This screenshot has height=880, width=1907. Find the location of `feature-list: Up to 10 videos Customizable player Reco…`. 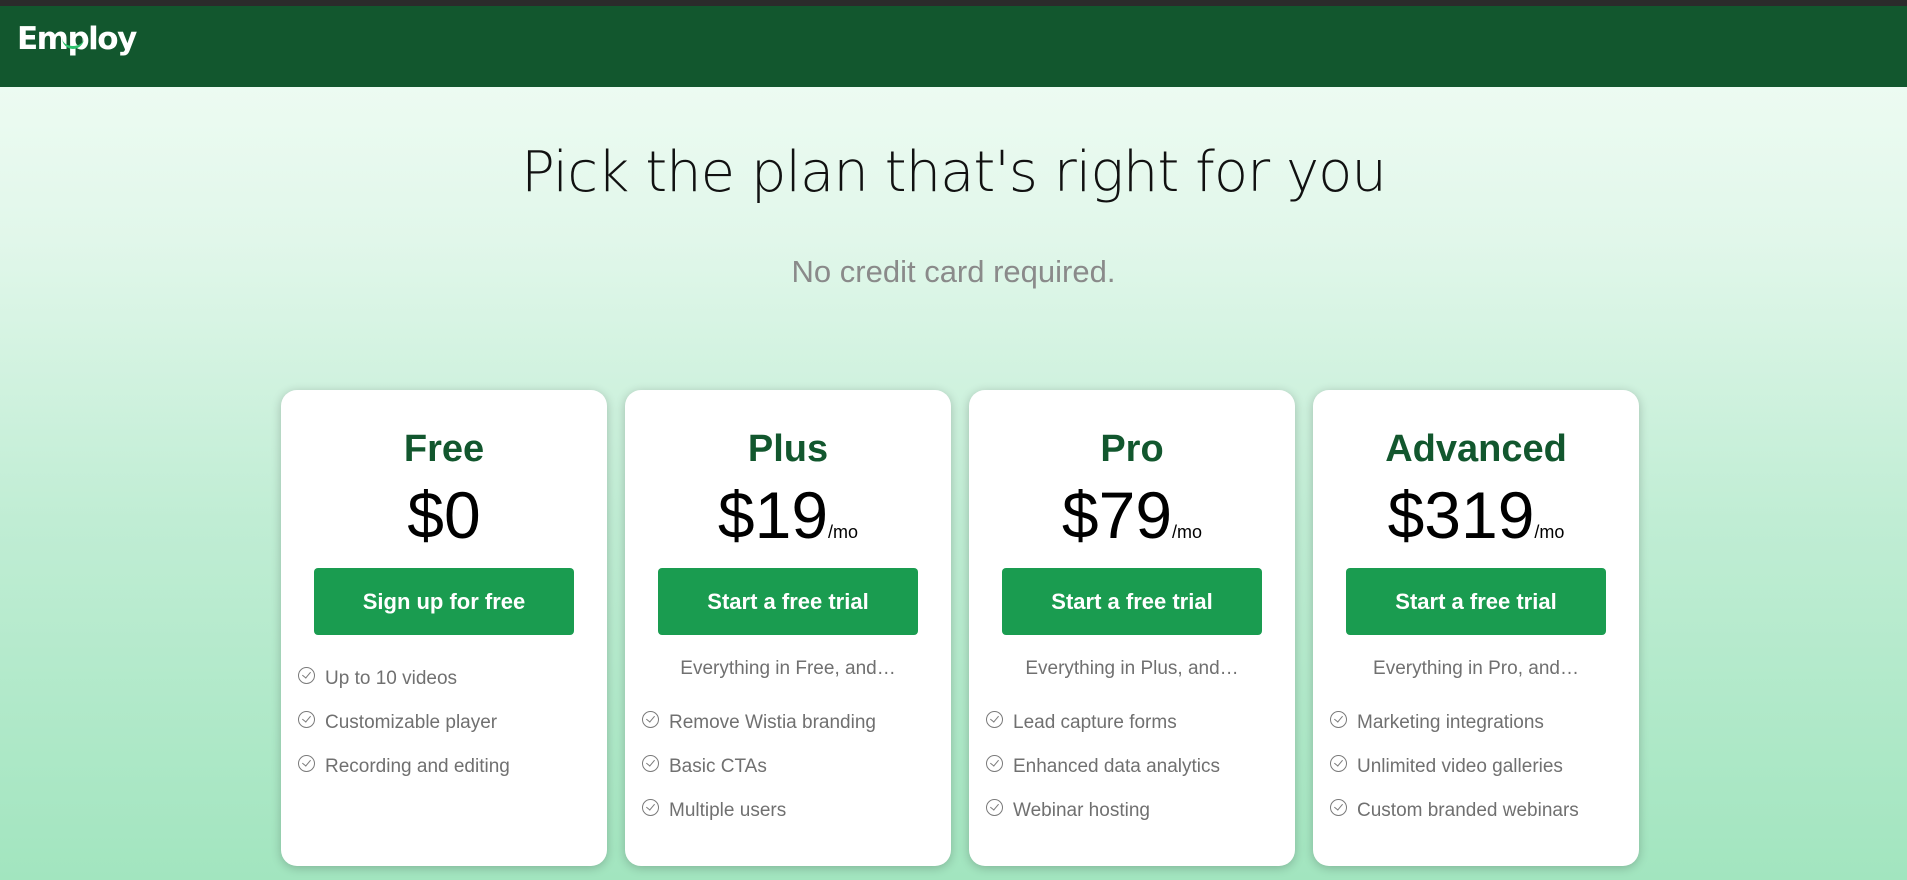

feature-list: Up to 10 videos Customizable player Reco… is located at coordinates (404, 722).